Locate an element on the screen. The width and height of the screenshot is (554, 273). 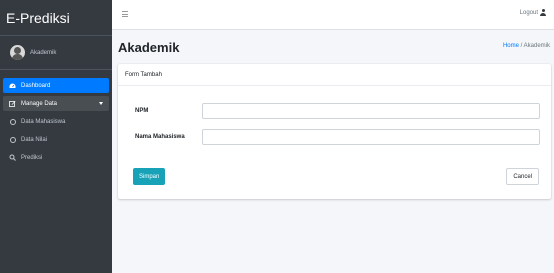
breadcrumb: Home / Akademik is located at coordinates (526, 46).